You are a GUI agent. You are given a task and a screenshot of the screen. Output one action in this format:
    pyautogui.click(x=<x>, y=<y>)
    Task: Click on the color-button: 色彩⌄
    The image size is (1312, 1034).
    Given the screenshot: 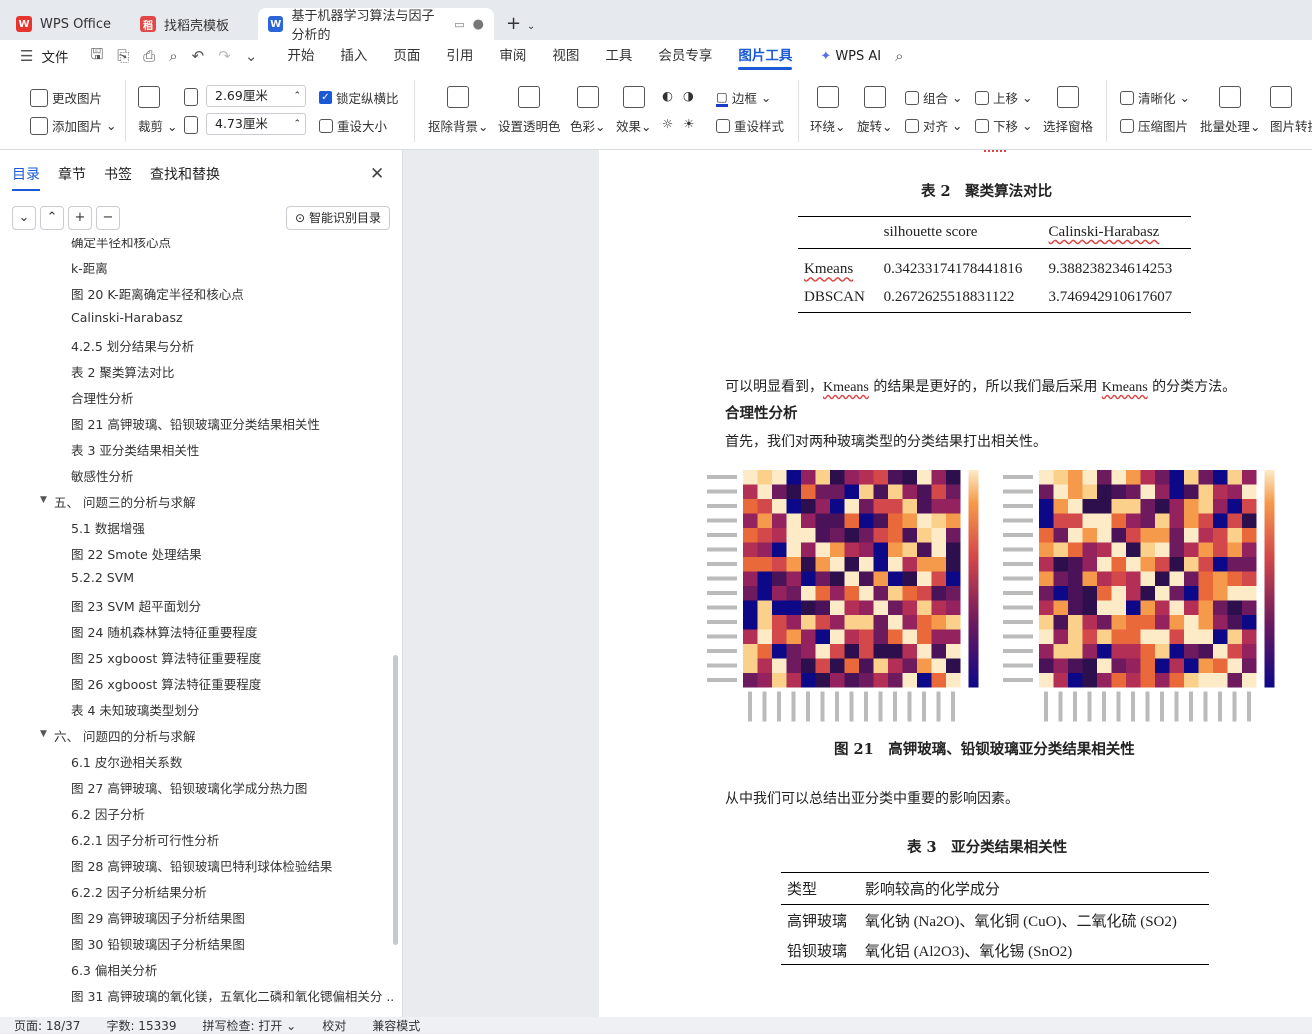 What is the action you would take?
    pyautogui.click(x=588, y=110)
    